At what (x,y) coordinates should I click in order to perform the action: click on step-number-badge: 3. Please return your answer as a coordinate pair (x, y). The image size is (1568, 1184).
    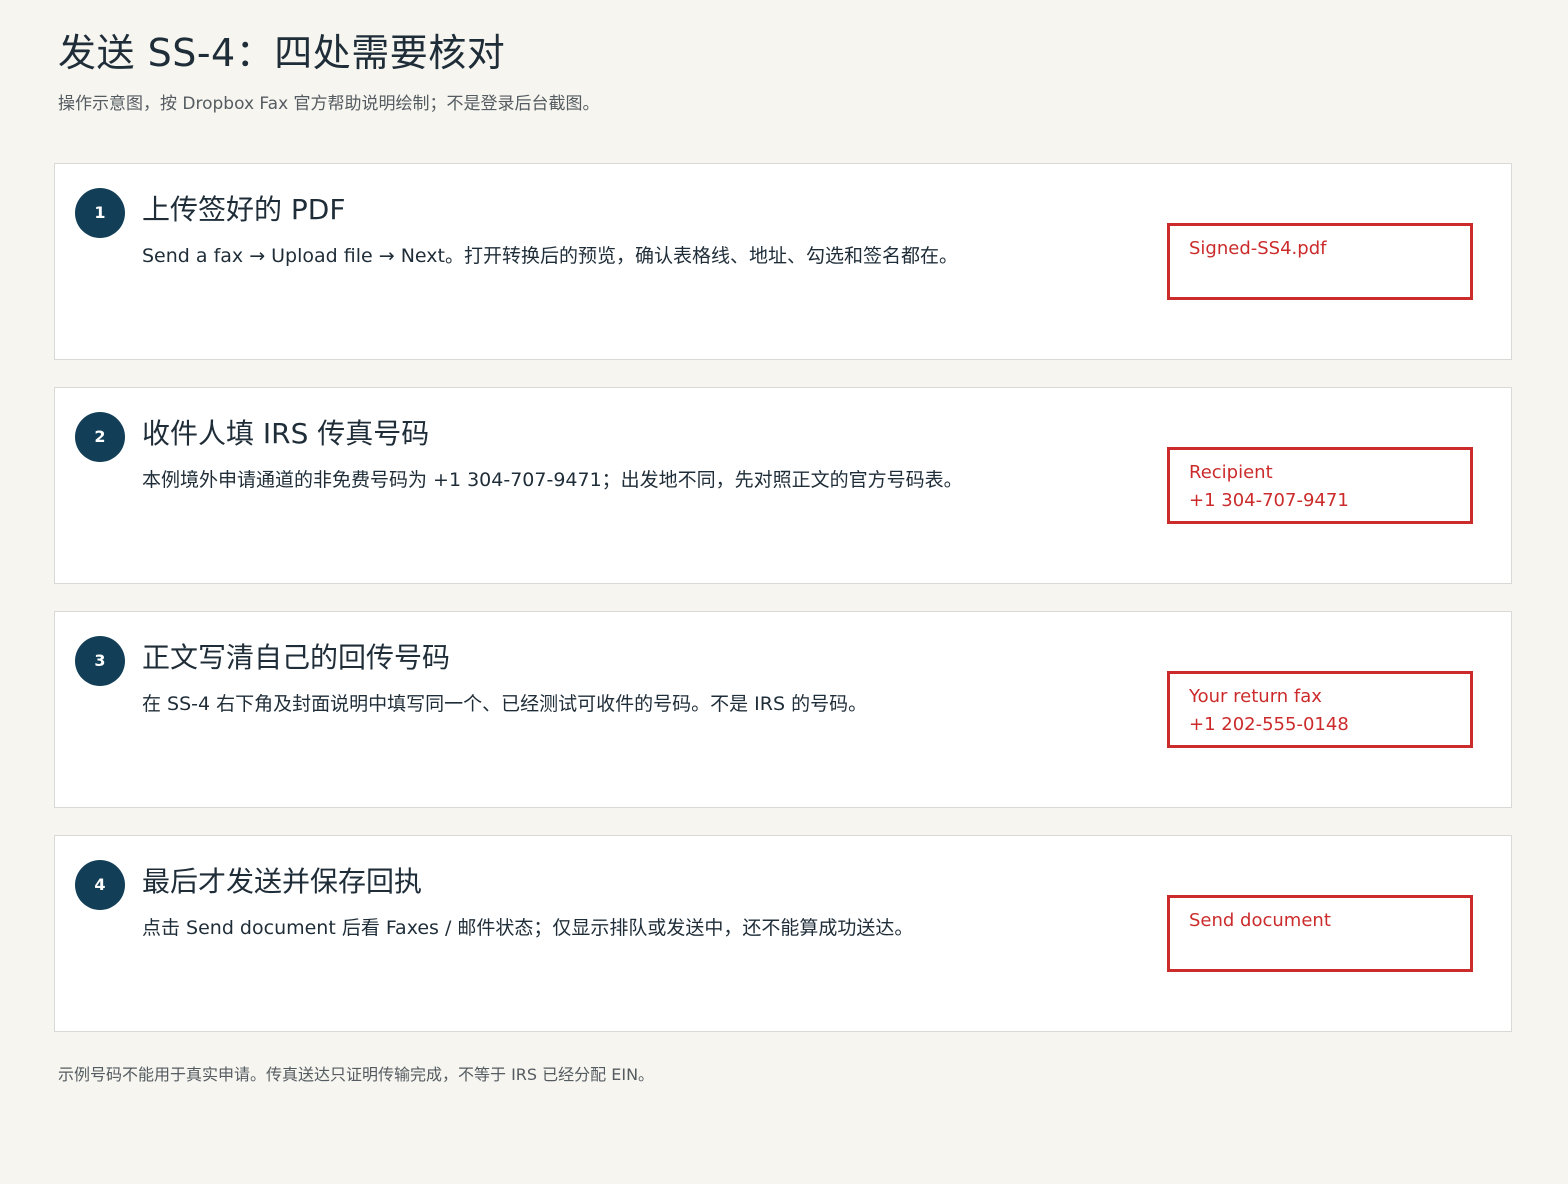
    Looking at the image, I should click on (100, 661).